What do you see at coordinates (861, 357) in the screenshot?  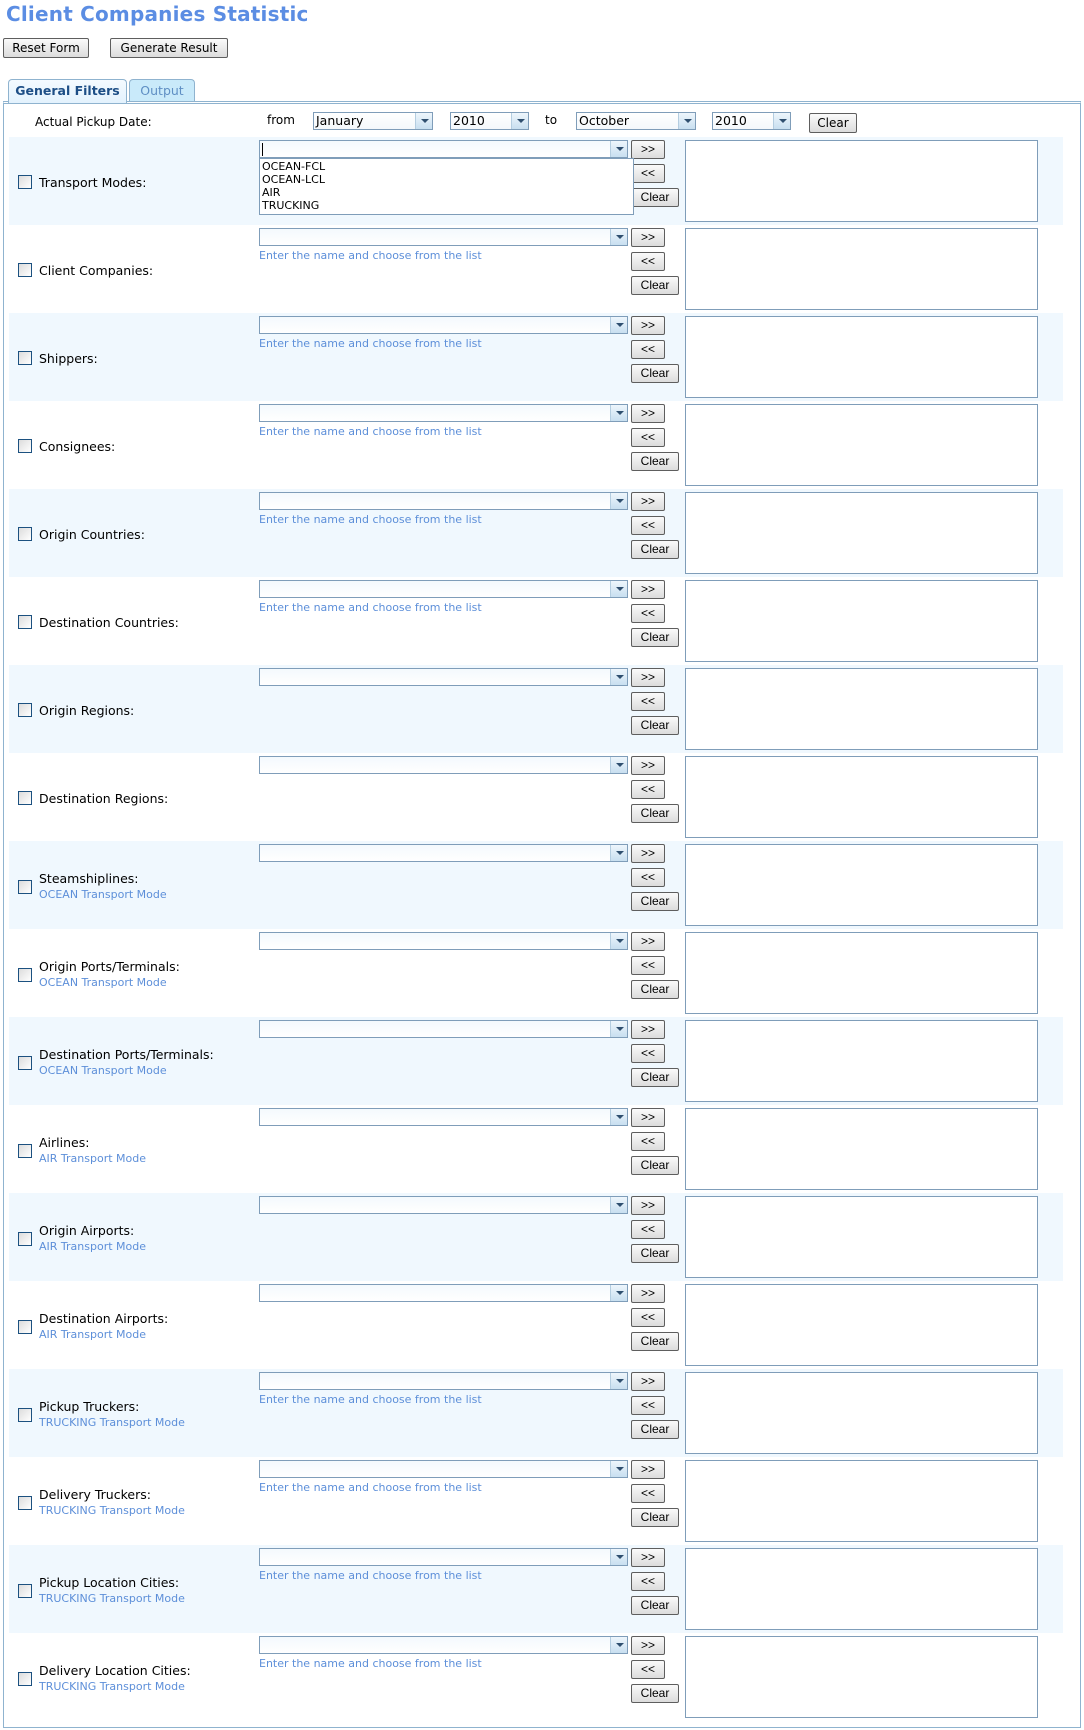 I see `shippers-selected-list` at bounding box center [861, 357].